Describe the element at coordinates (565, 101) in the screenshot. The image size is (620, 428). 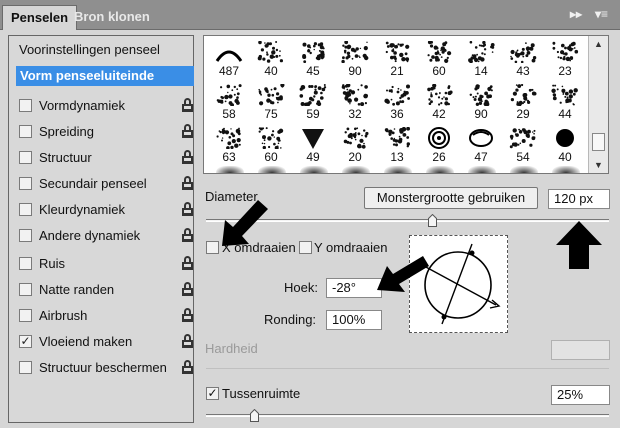
I see `brush-preset-cell: 44` at that location.